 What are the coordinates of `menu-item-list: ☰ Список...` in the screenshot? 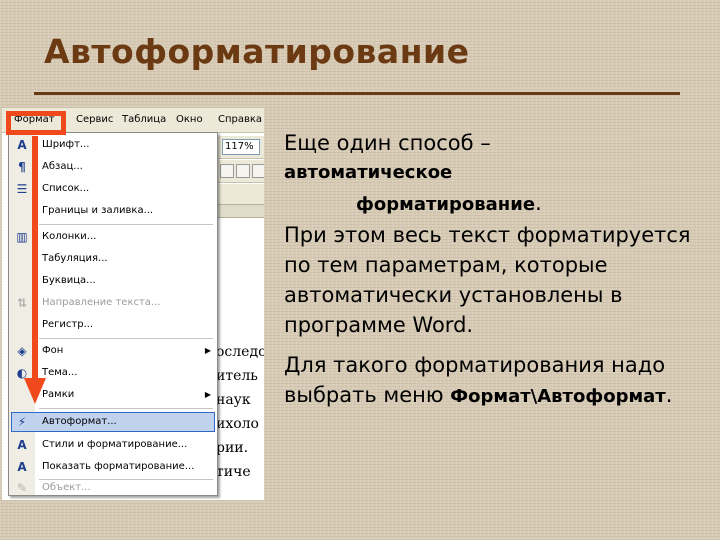 It's located at (113, 189).